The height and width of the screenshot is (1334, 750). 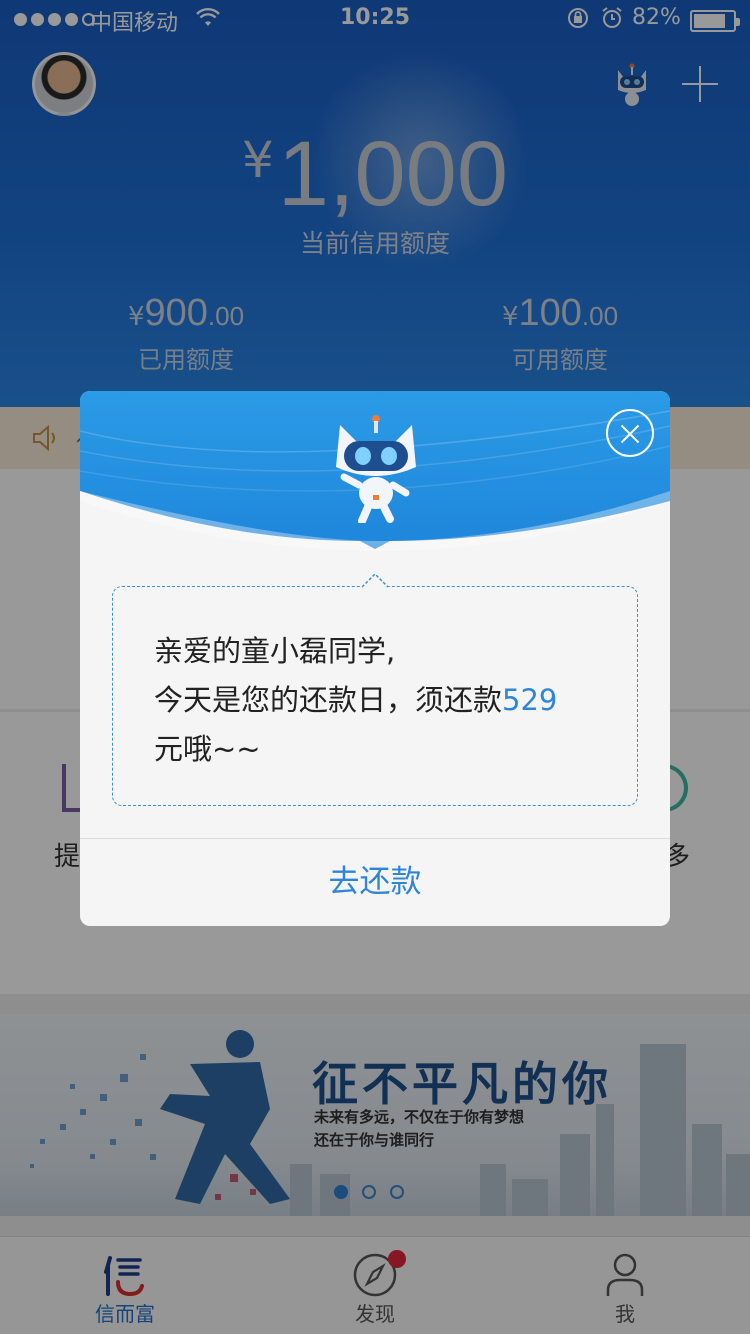 I want to click on go-repay-button: 去还款, so click(x=375, y=882).